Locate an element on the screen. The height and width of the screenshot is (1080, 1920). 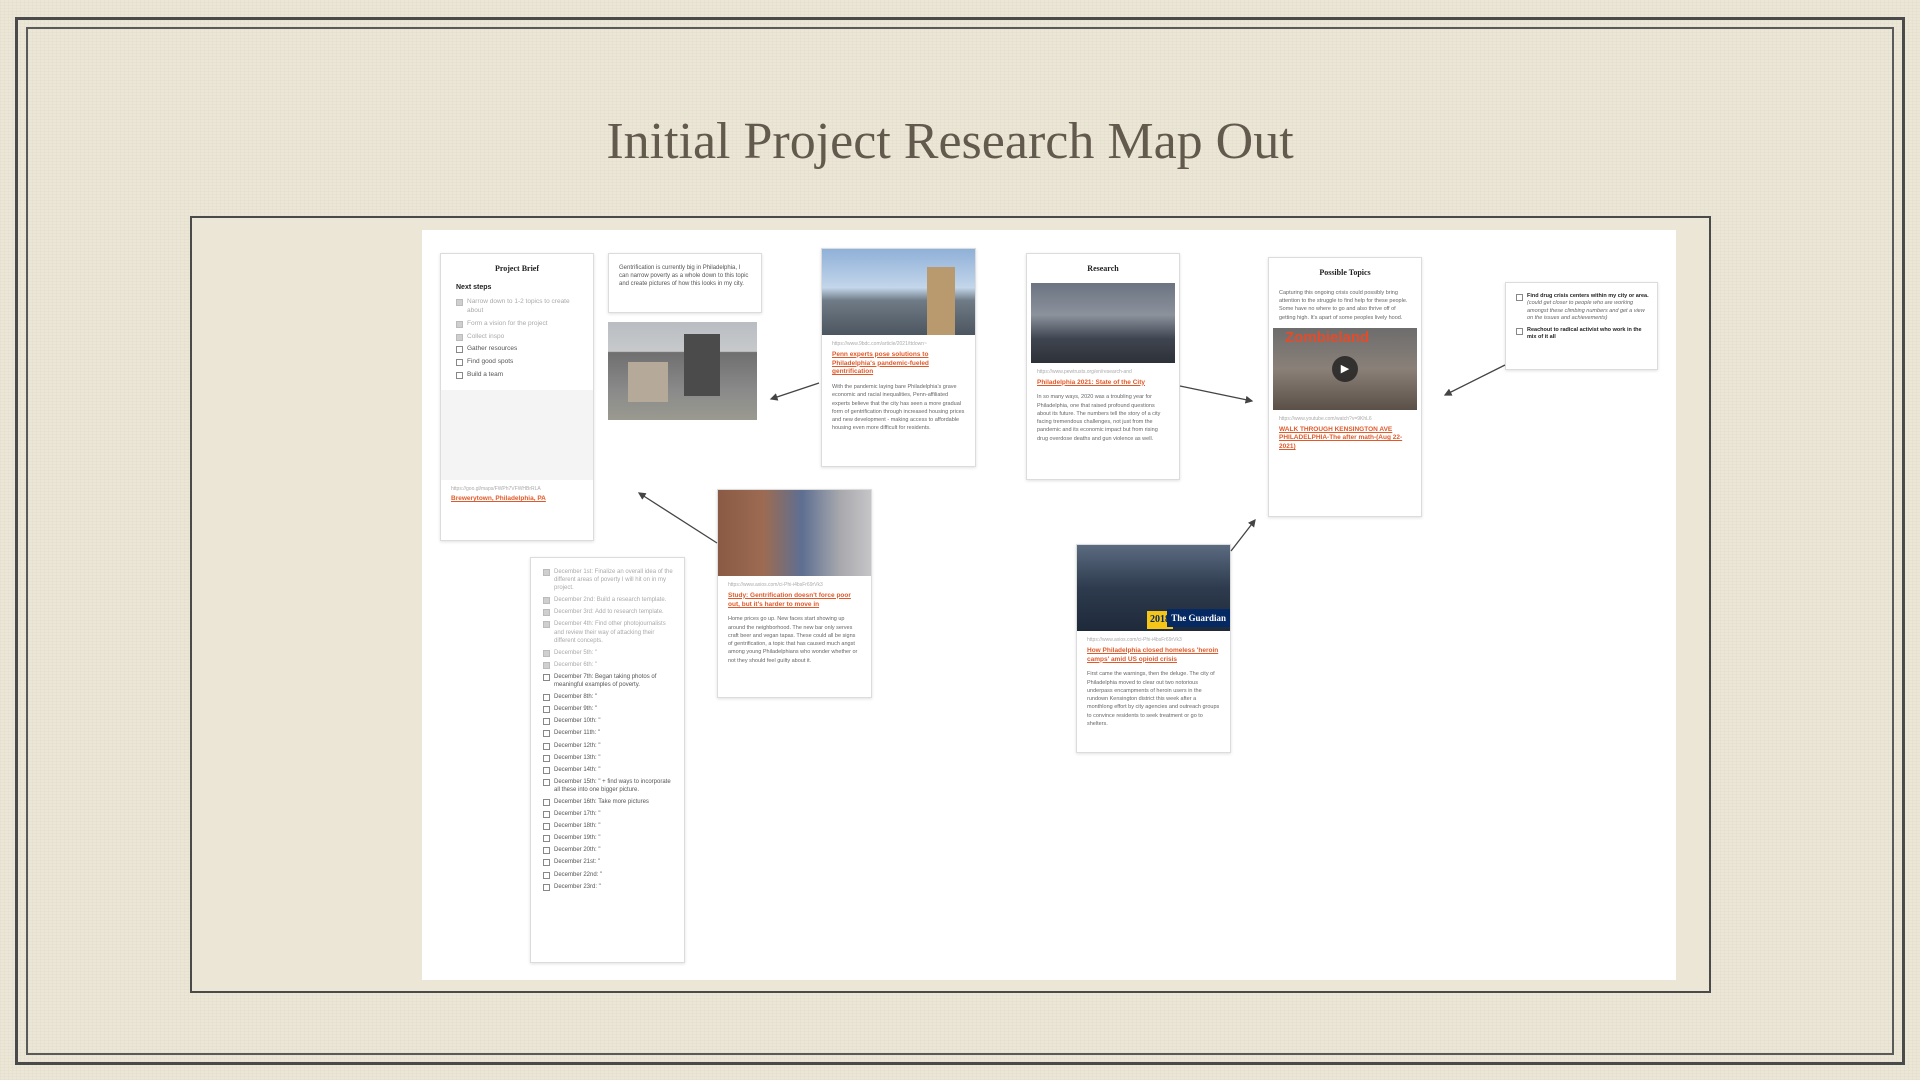
checklist-item: December 20th: " is located at coordinates (609, 850).